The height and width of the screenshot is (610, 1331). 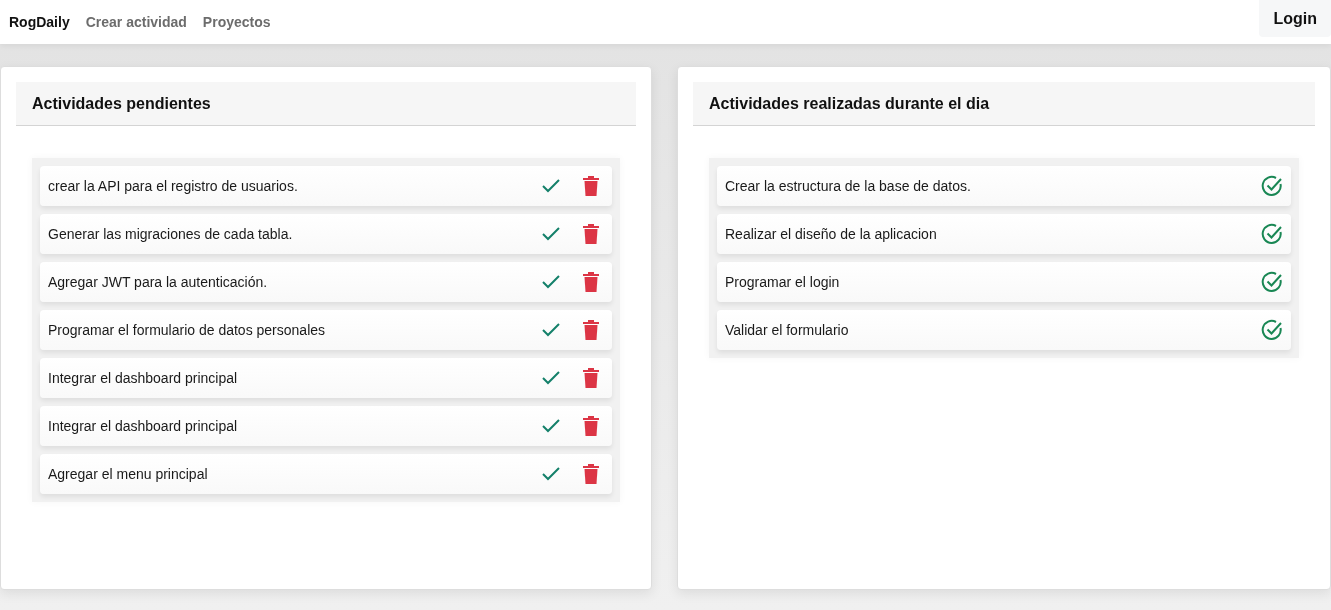 What do you see at coordinates (39, 22) in the screenshot?
I see `brand-link: RogDaily` at bounding box center [39, 22].